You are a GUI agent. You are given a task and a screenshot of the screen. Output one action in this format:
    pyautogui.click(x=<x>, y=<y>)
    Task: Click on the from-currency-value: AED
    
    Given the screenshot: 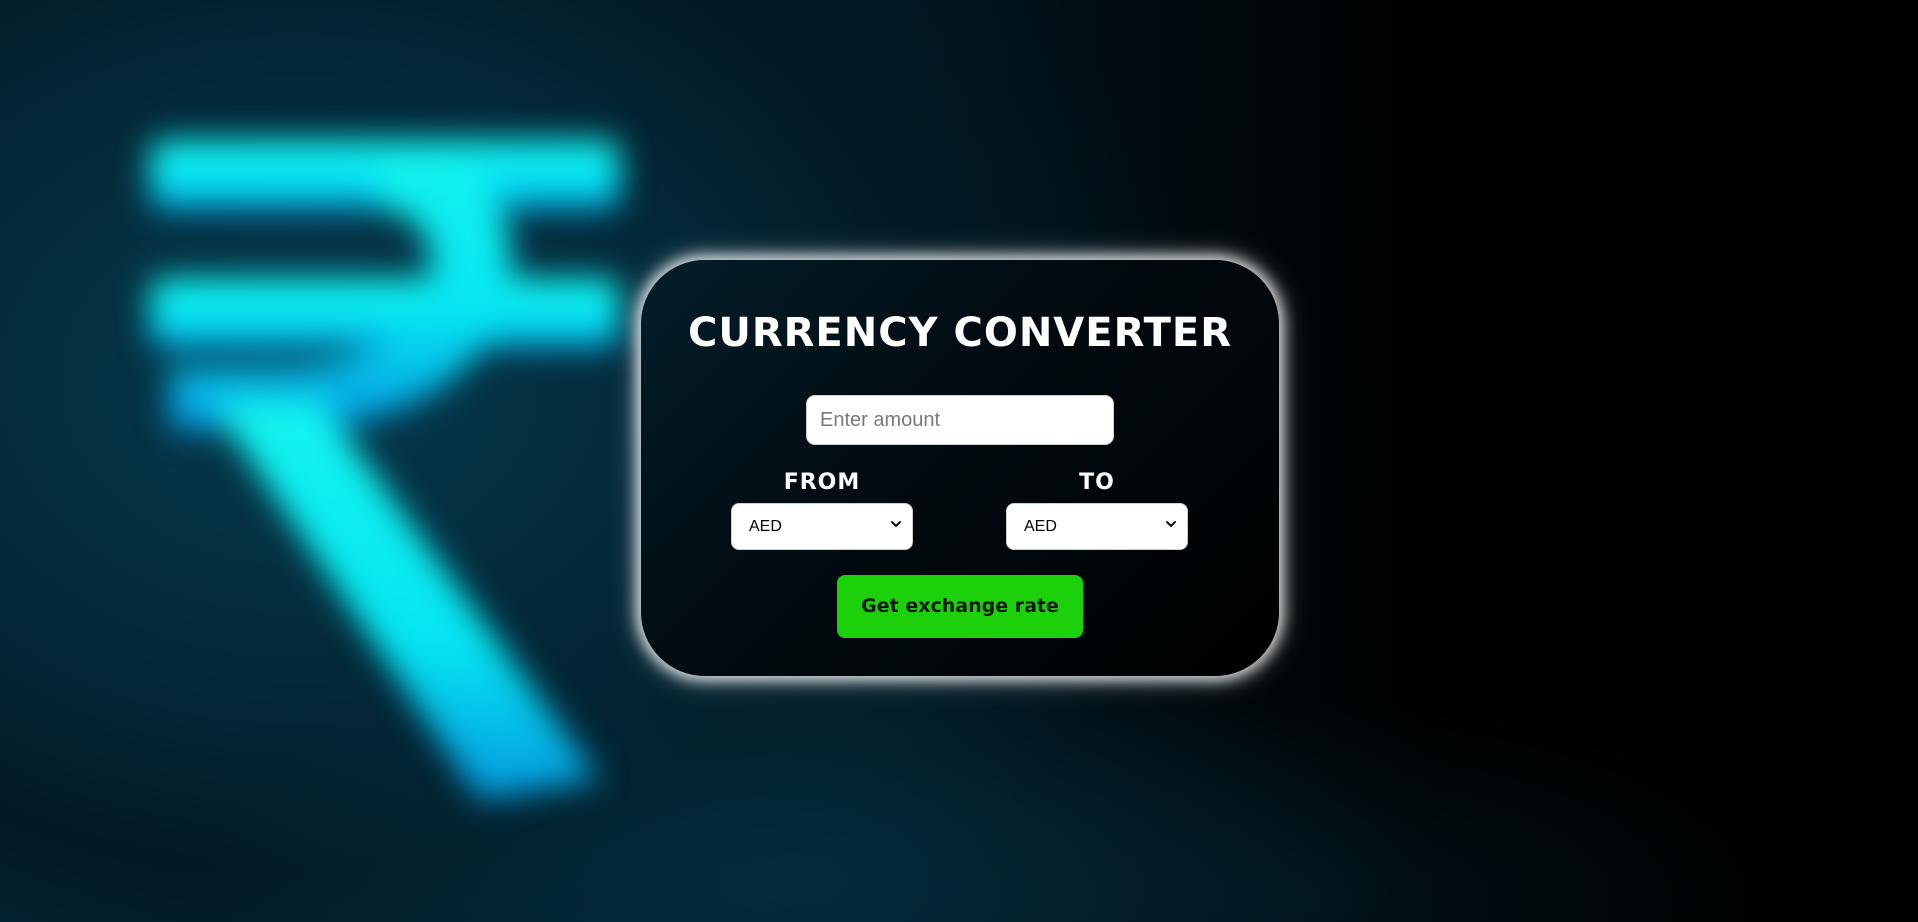 What is the action you would take?
    pyautogui.click(x=765, y=526)
    